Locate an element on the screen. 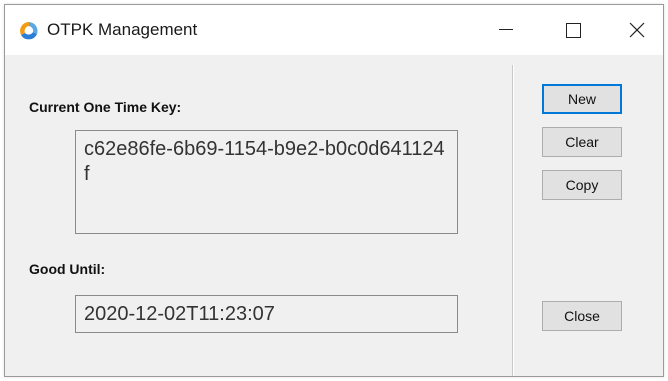 This screenshot has width=668, height=381. close-button: Close is located at coordinates (582, 316).